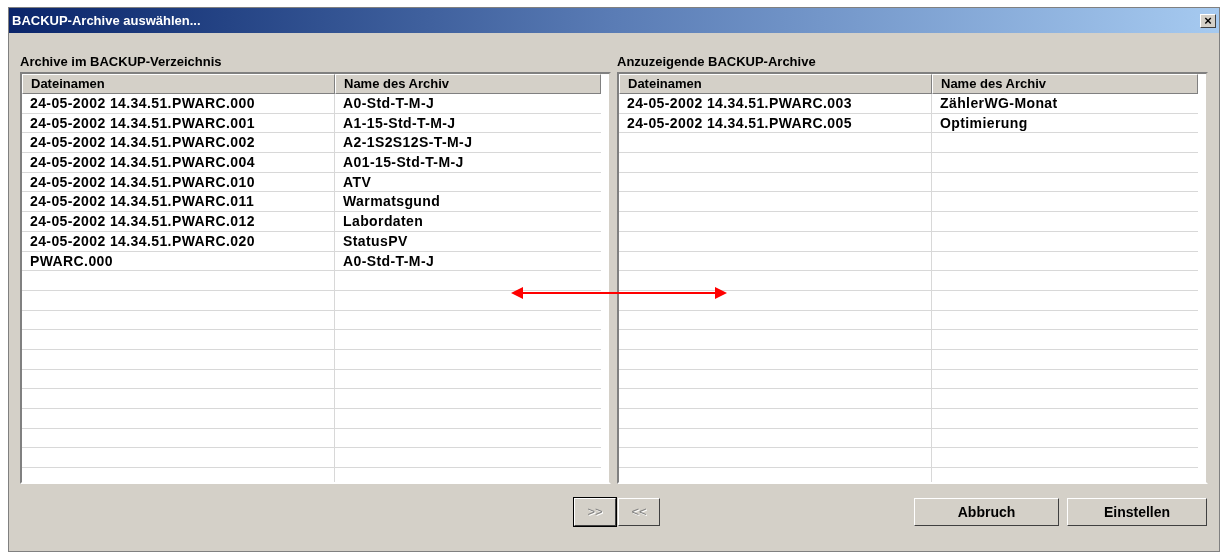  Describe the element at coordinates (178, 162) in the screenshot. I see `table-cell: 24-05-2002 14.34.51.PWARC.004` at that location.